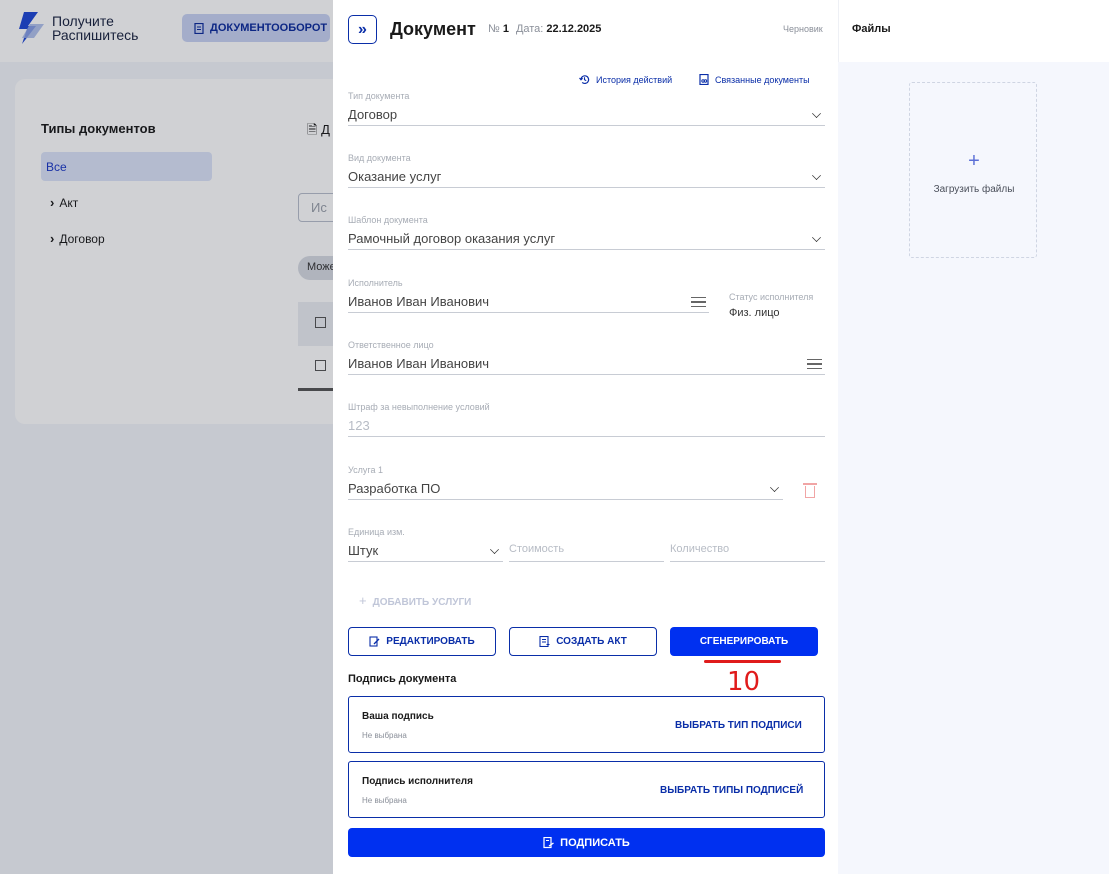 Image resolution: width=1109 pixels, height=874 pixels. What do you see at coordinates (871, 29) in the screenshot?
I see `files-title: Файлы` at bounding box center [871, 29].